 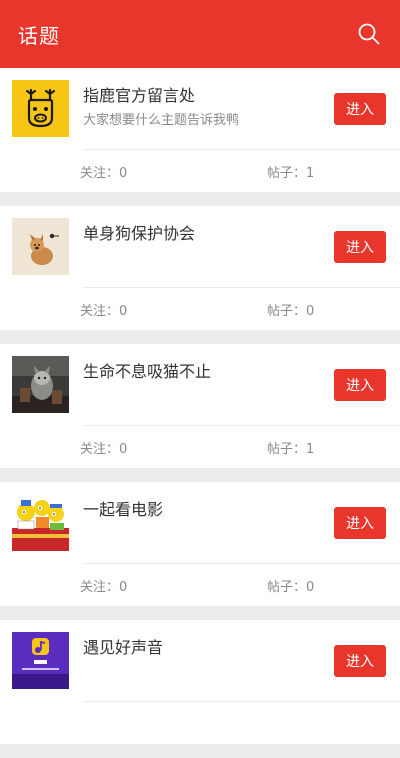 I want to click on topic-card-main: 一起看电影 进入, so click(x=200, y=522).